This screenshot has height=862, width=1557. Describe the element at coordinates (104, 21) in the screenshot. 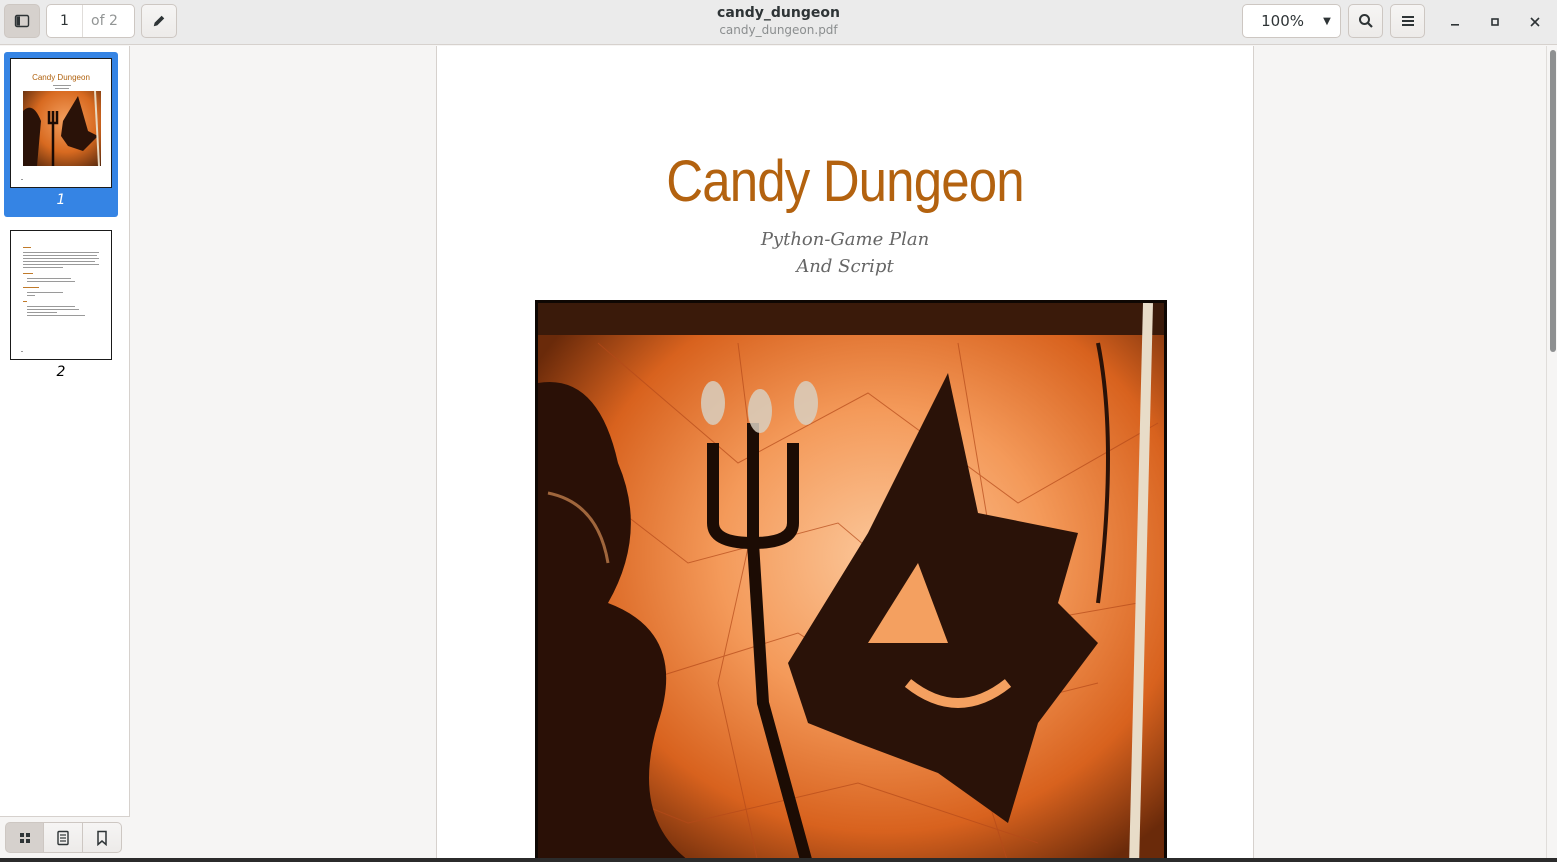

I see `page-total-label: of 2` at that location.